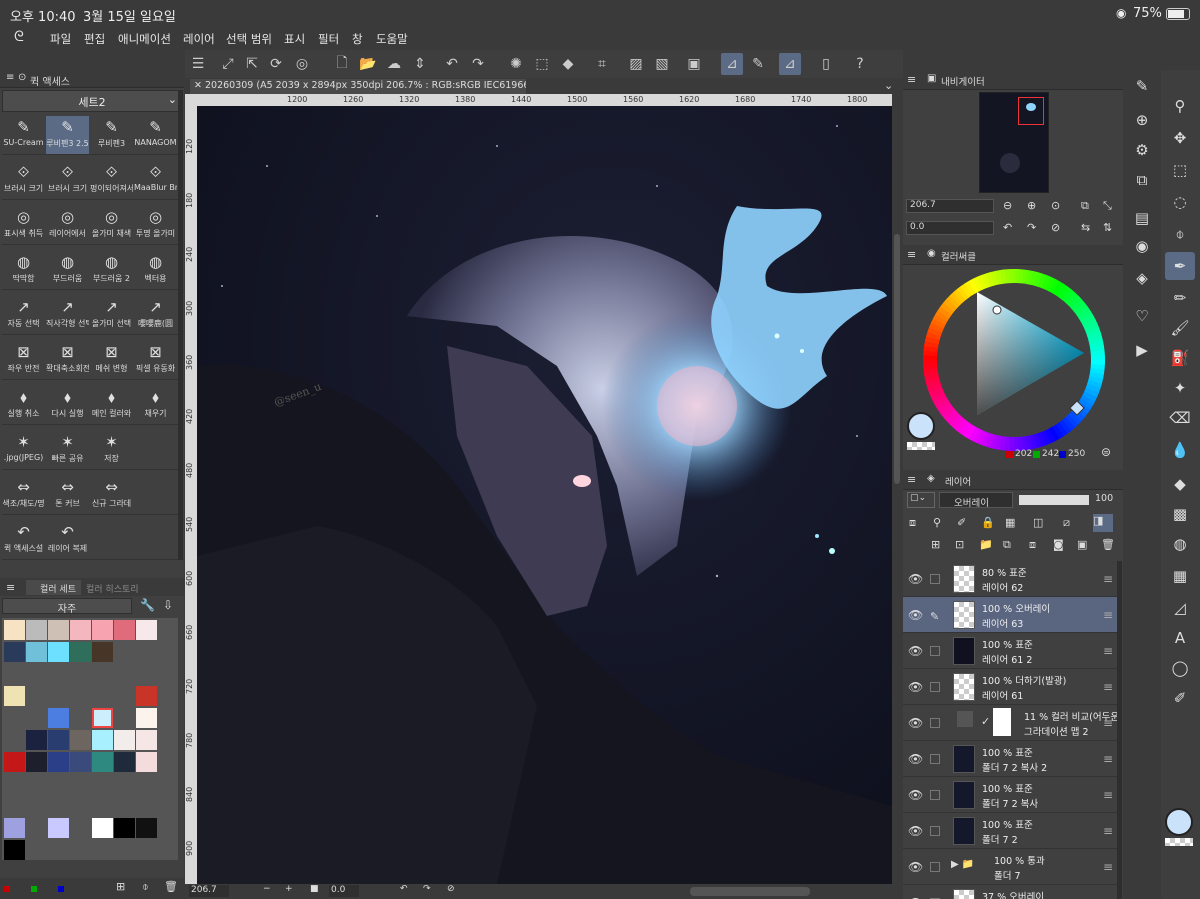 The width and height of the screenshot is (1200, 899). I want to click on menu-file: 파일, so click(60, 39).